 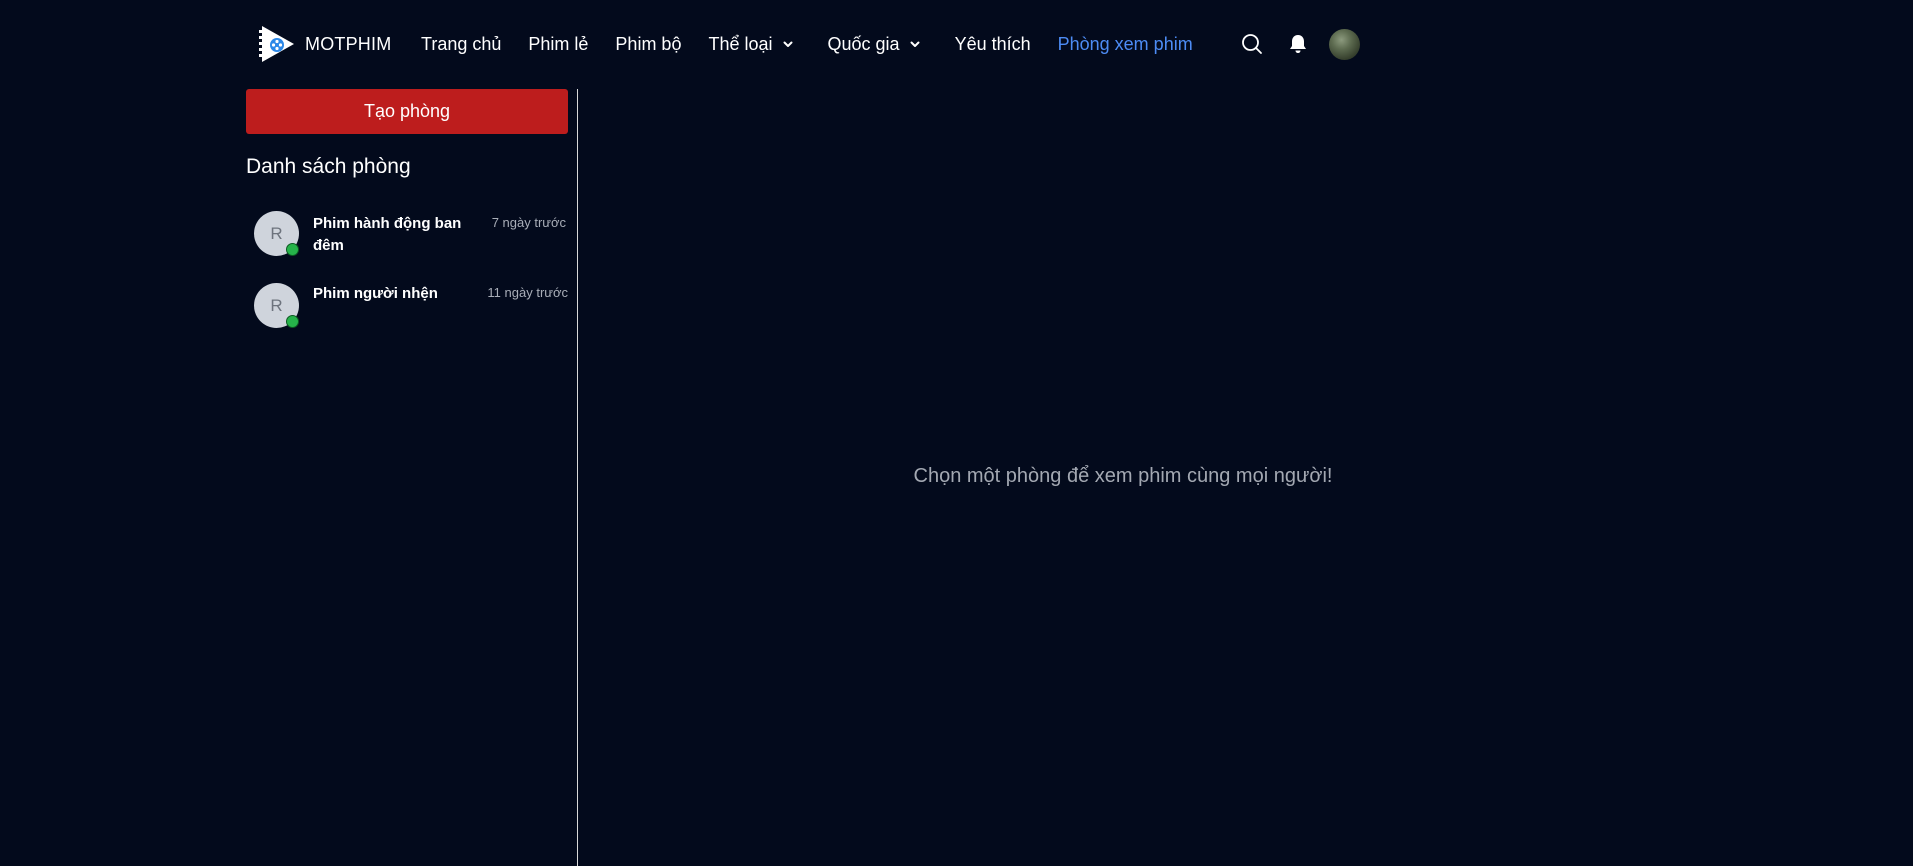 What do you see at coordinates (407, 111) in the screenshot?
I see `create-room-button: Tạo phòng` at bounding box center [407, 111].